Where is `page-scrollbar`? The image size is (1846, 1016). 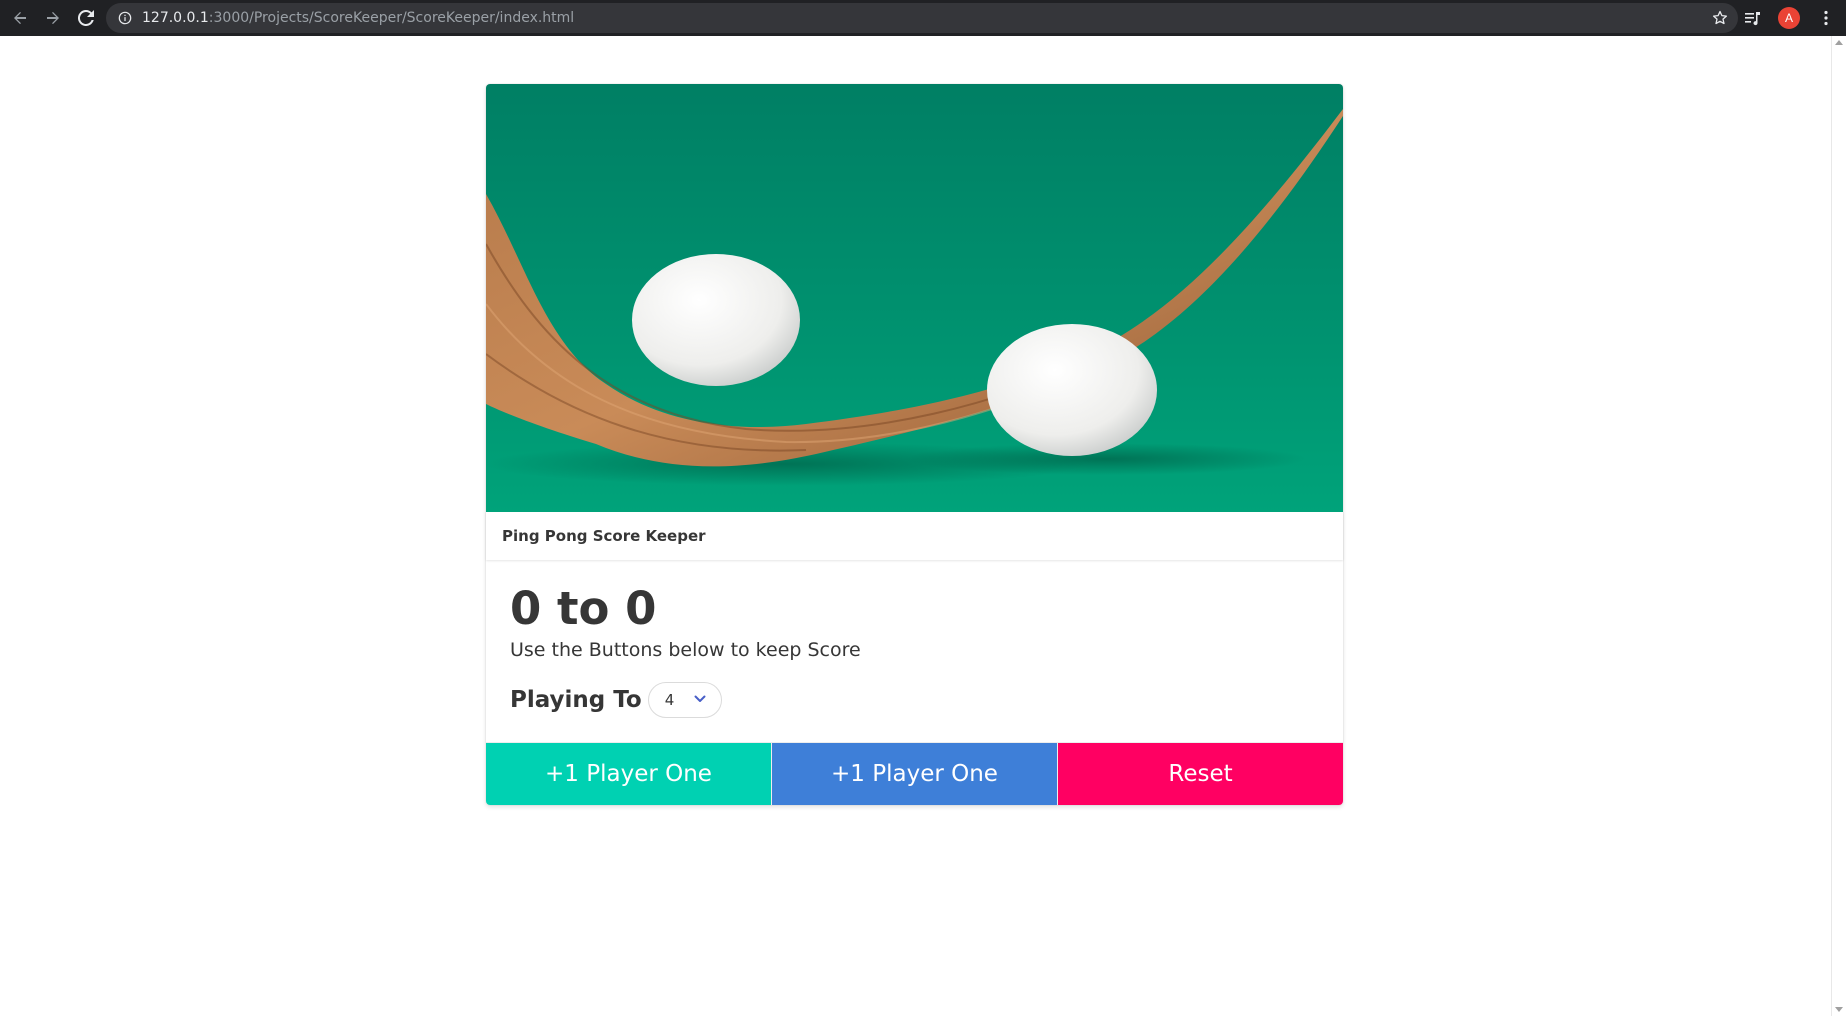
page-scrollbar is located at coordinates (1838, 526).